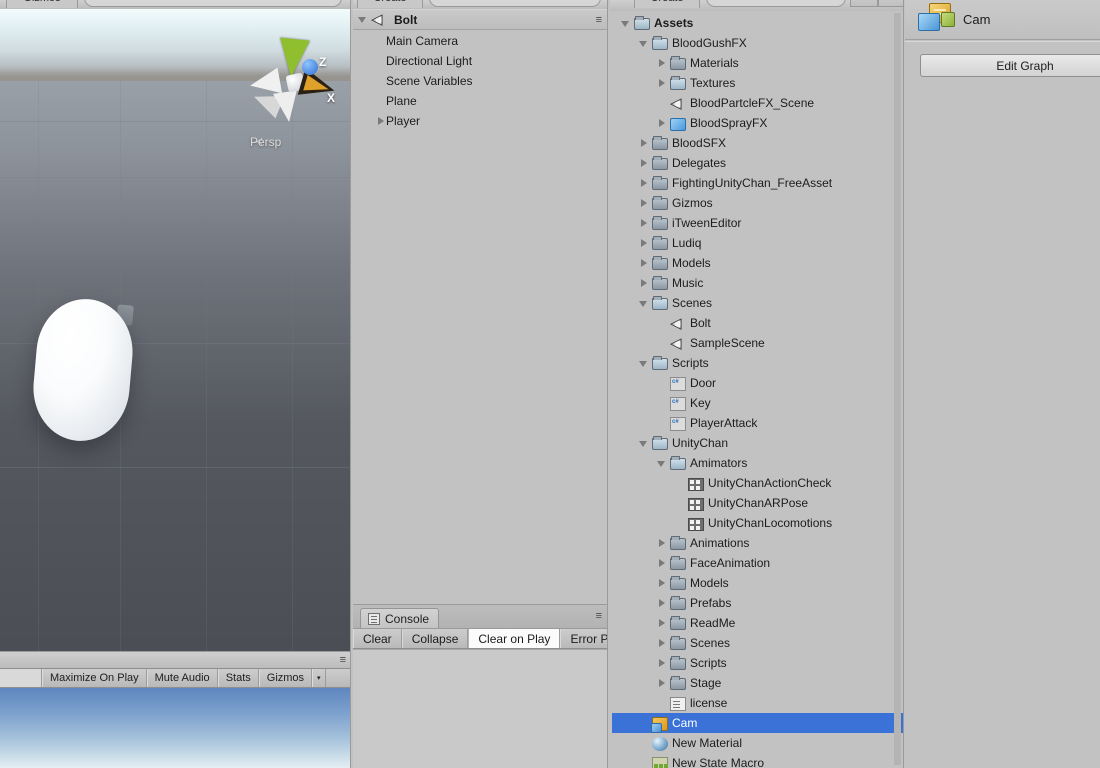 The width and height of the screenshot is (1100, 768). What do you see at coordinates (757, 563) in the screenshot?
I see `project-tree-row: FaceAnimation` at bounding box center [757, 563].